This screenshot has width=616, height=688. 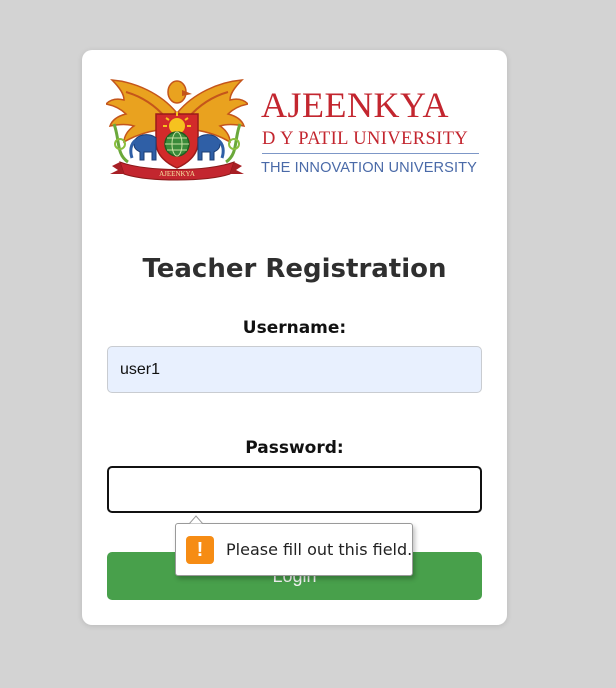 I want to click on username-input, so click(x=294, y=369).